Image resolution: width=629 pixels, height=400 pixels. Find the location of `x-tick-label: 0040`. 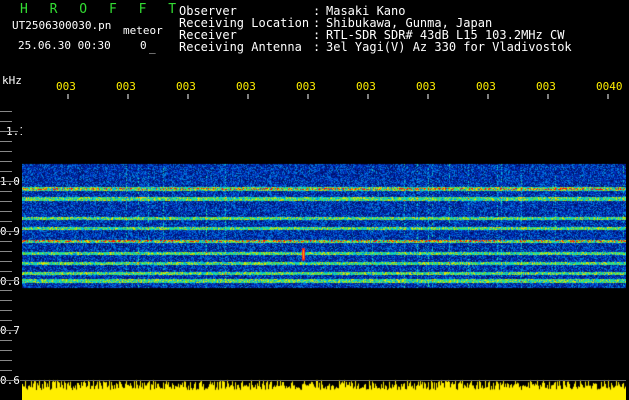

x-tick-label: 0040 is located at coordinates (609, 86).